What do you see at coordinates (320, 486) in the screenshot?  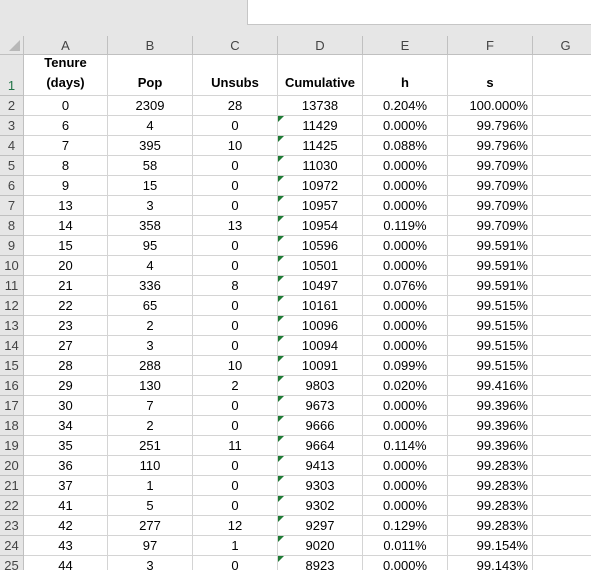 I see `cell-cumulative: 9303` at bounding box center [320, 486].